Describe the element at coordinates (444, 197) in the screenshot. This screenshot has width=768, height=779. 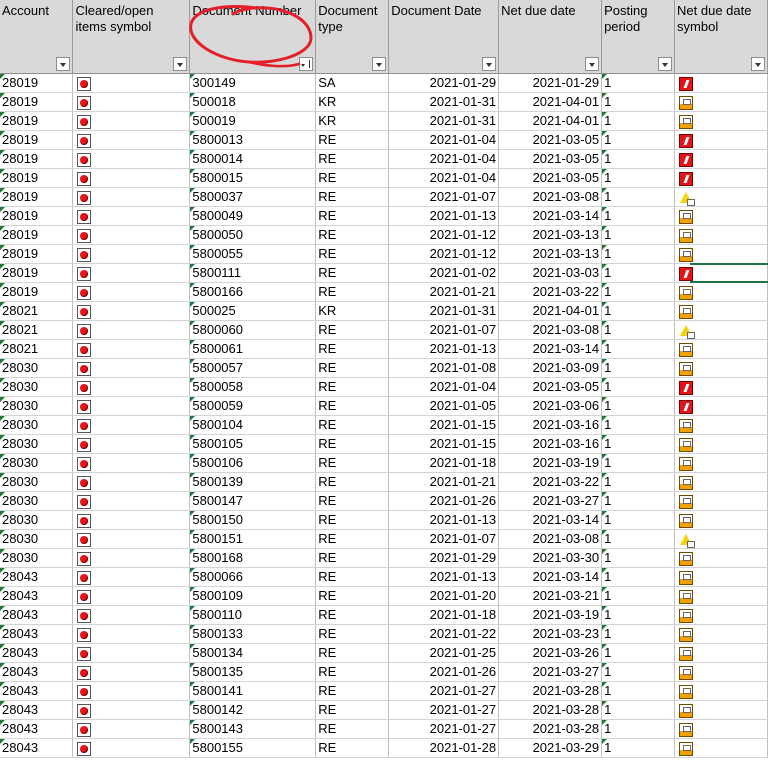
I see `cell-doc-date: 2021-01-07` at that location.